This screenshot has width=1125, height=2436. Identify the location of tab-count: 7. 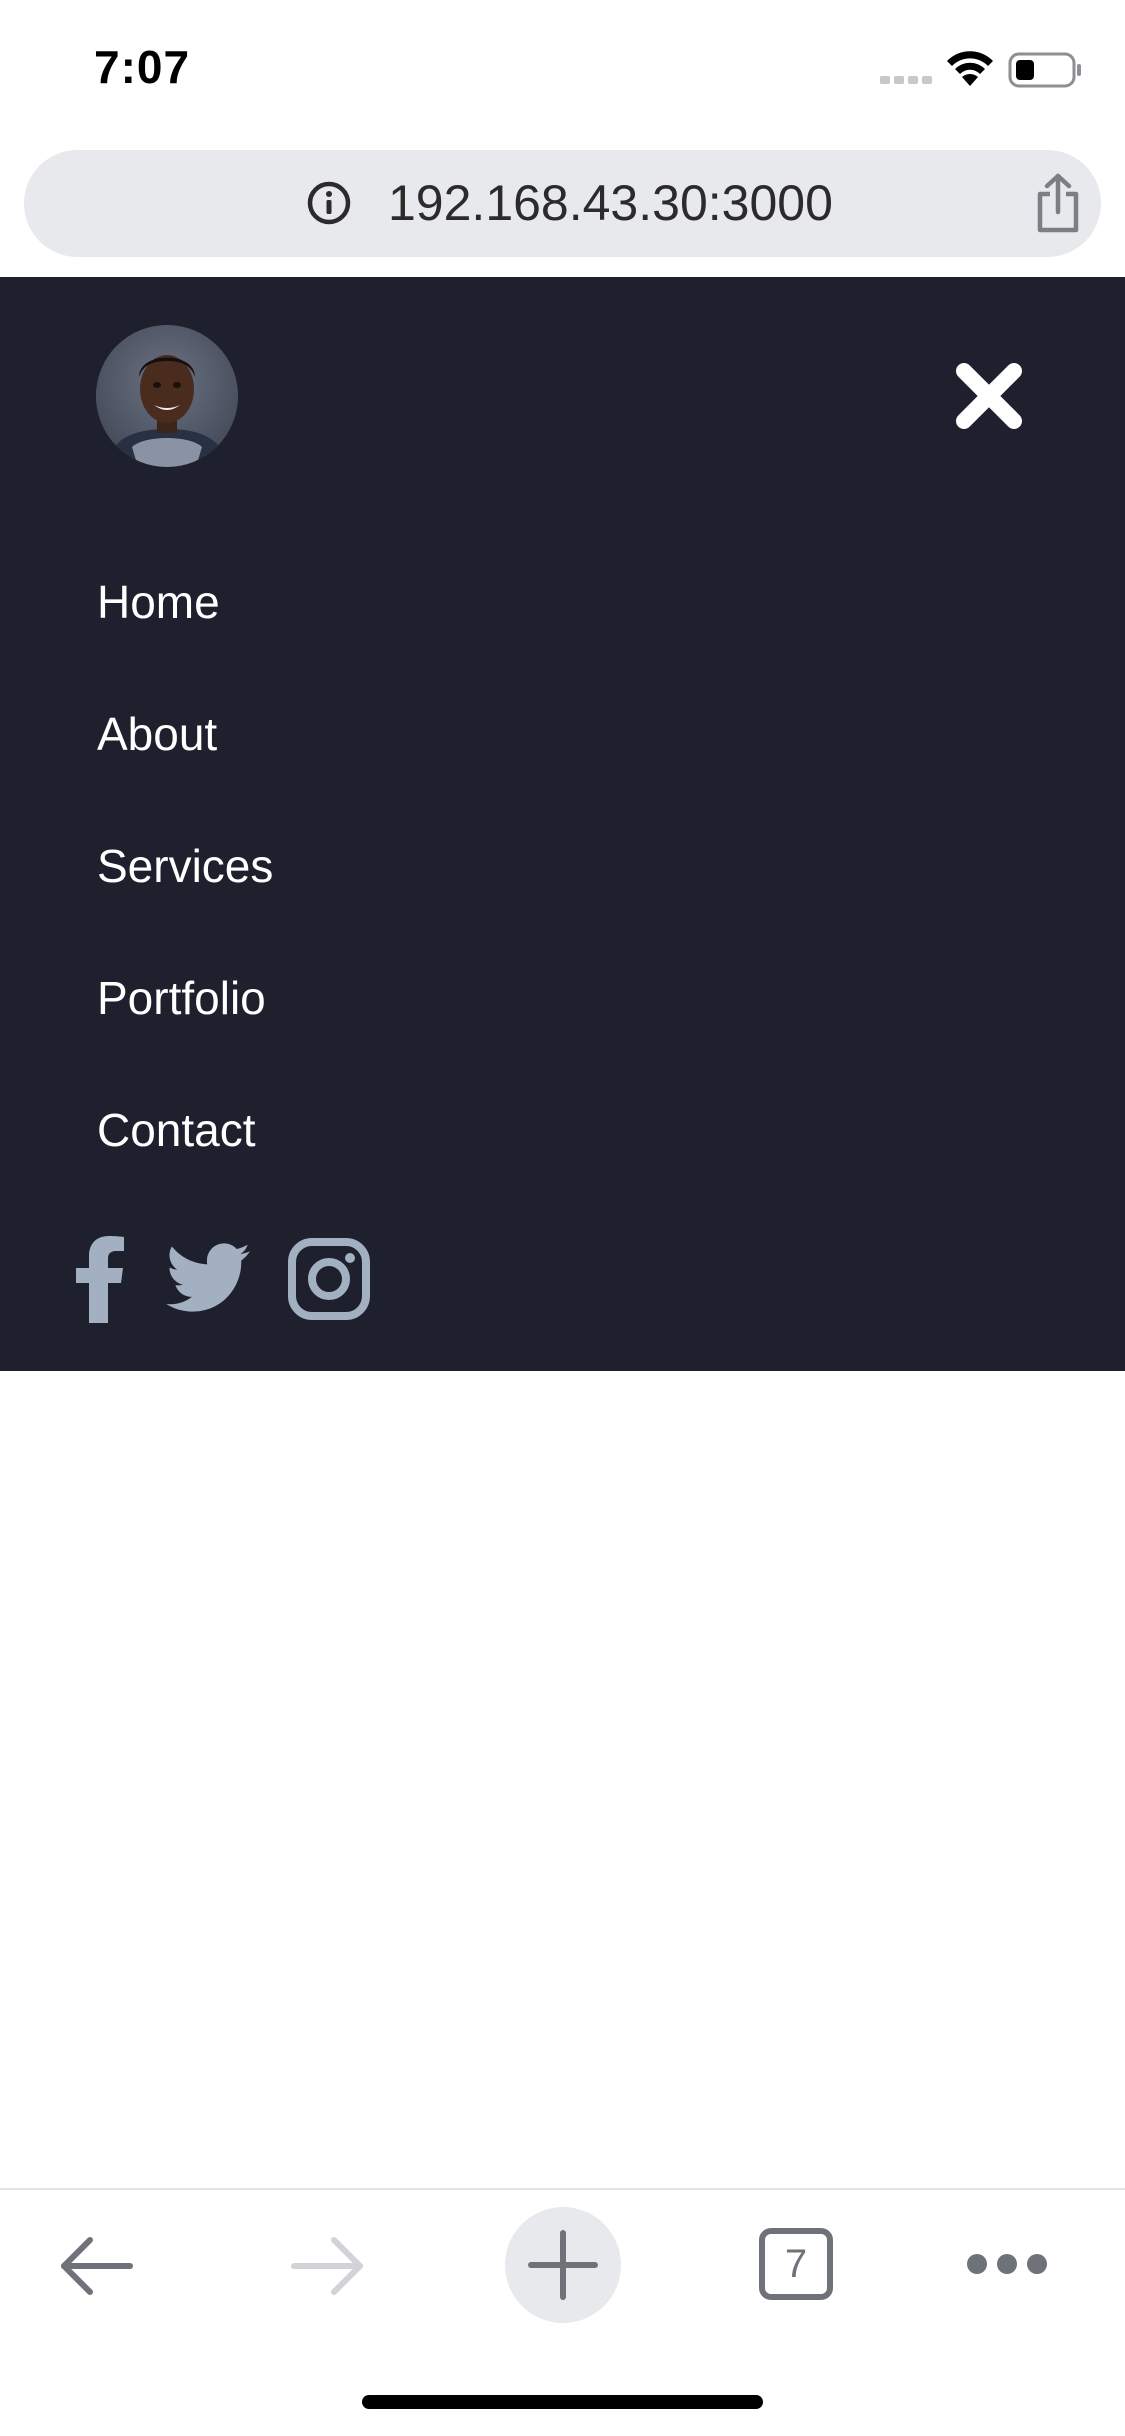
(796, 2264).